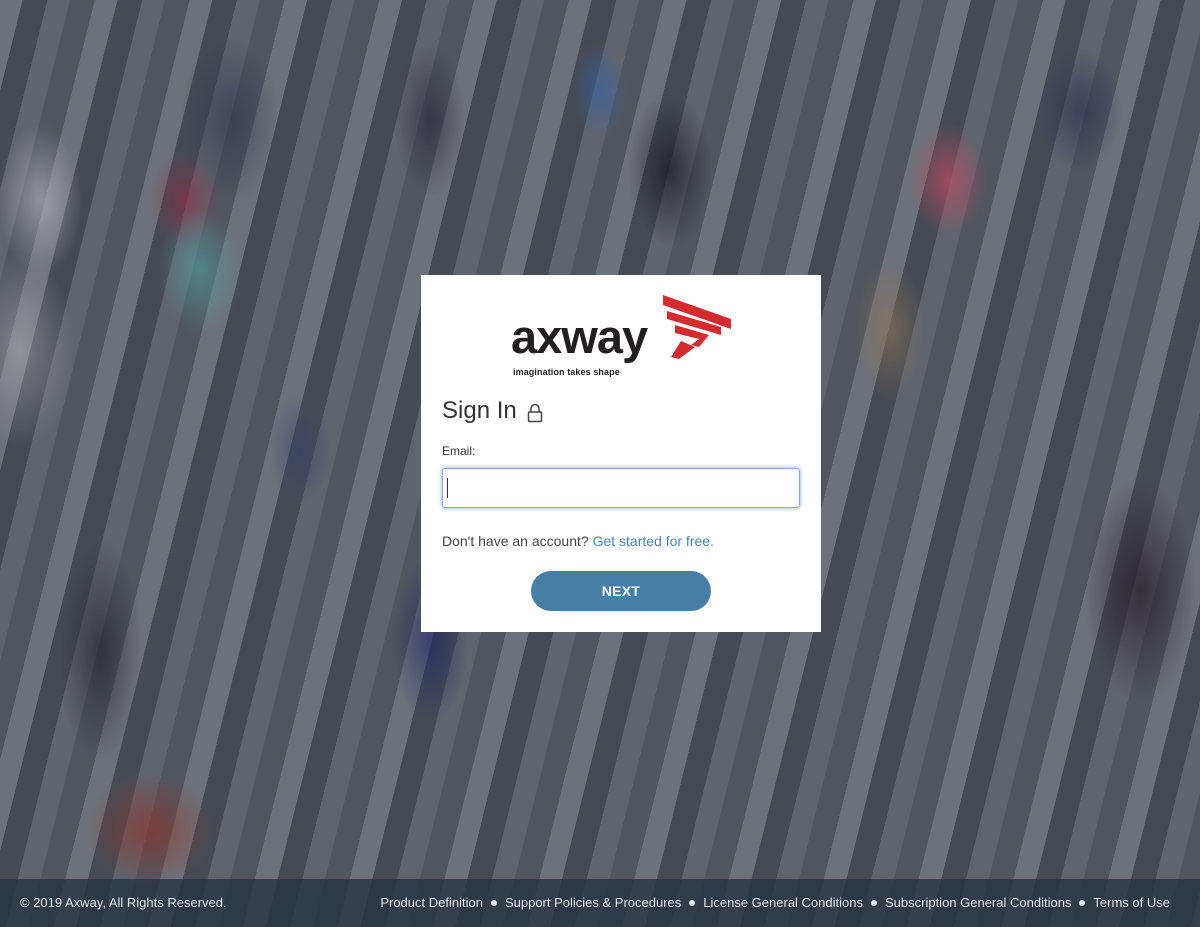  Describe the element at coordinates (459, 451) in the screenshot. I see `email-label: Email:` at that location.